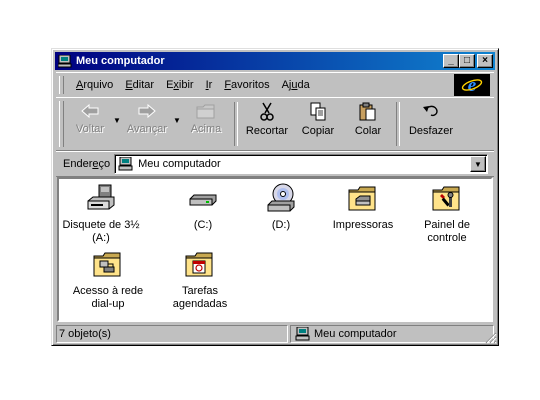 The image size is (540, 400). What do you see at coordinates (180, 85) in the screenshot?
I see `menu-exibir: Exibir` at bounding box center [180, 85].